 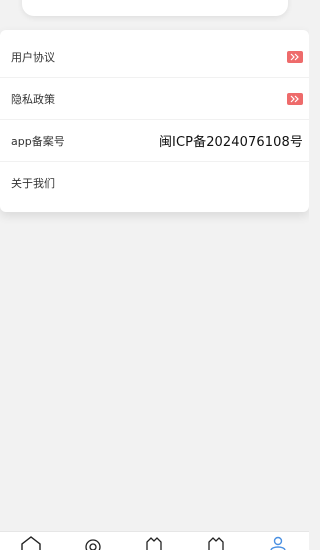 I want to click on avatar, so click(x=82, y=5).